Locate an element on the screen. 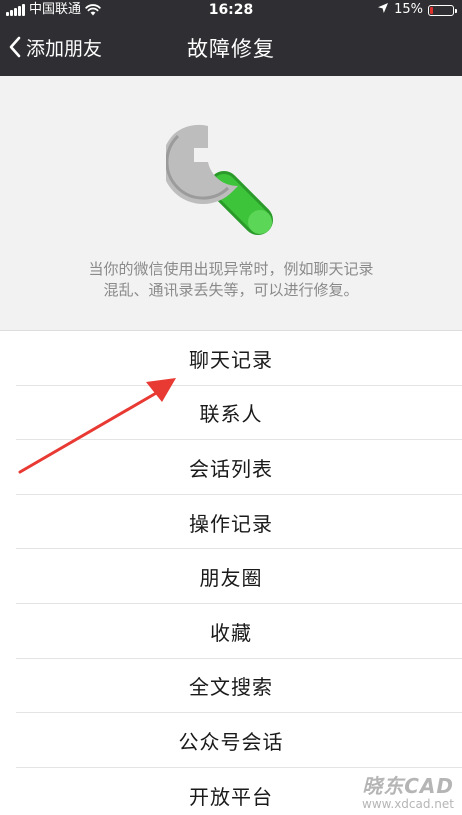 This screenshot has width=462, height=815. wrench-icon is located at coordinates (223, 180).